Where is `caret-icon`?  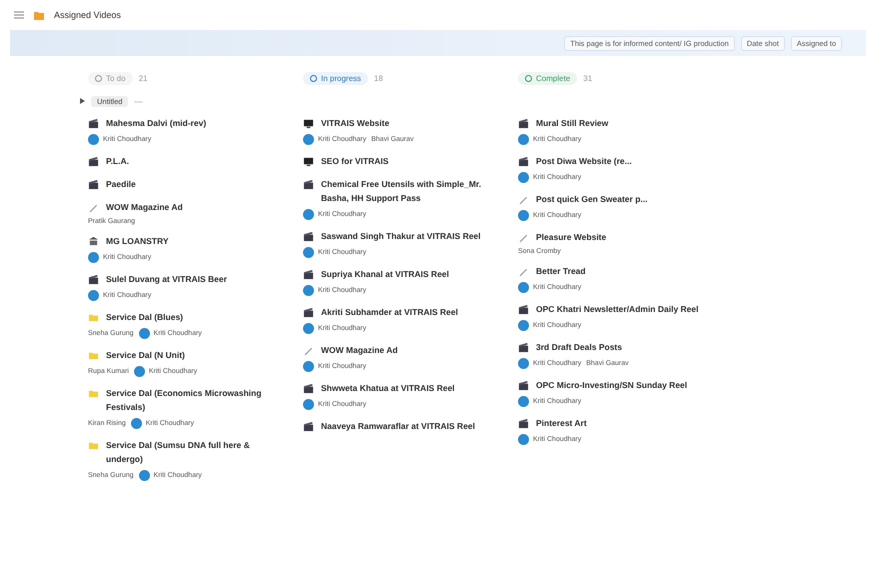 caret-icon is located at coordinates (82, 101).